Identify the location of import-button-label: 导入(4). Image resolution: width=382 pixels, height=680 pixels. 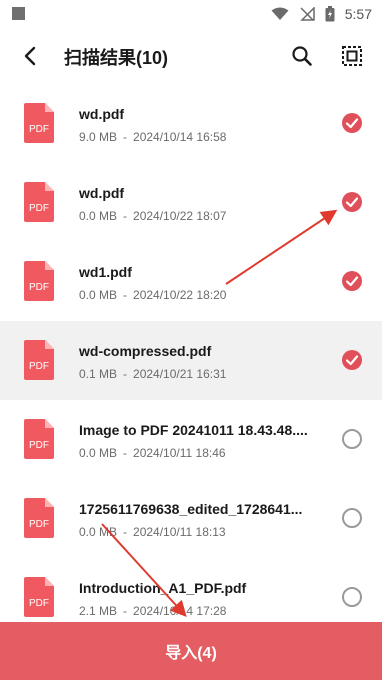
(191, 653).